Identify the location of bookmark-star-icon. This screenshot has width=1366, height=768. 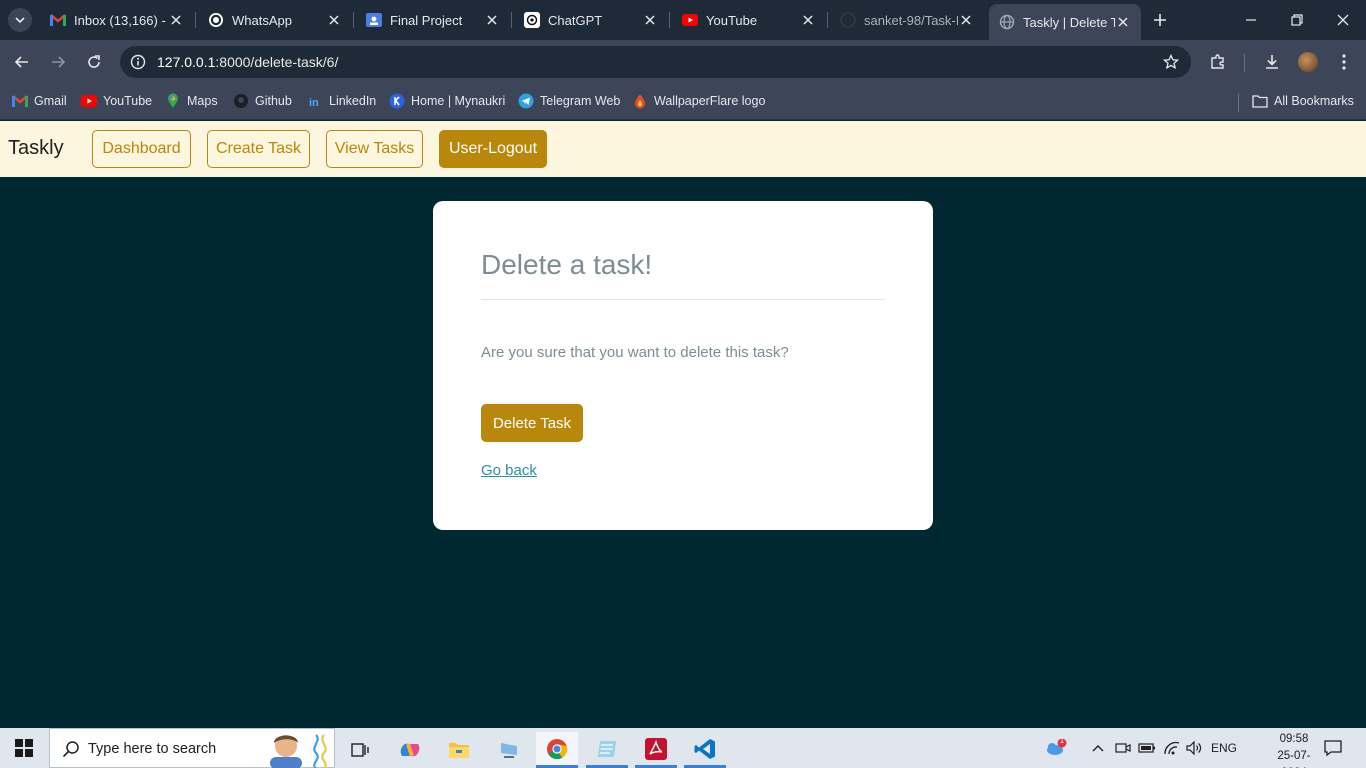
(1171, 62).